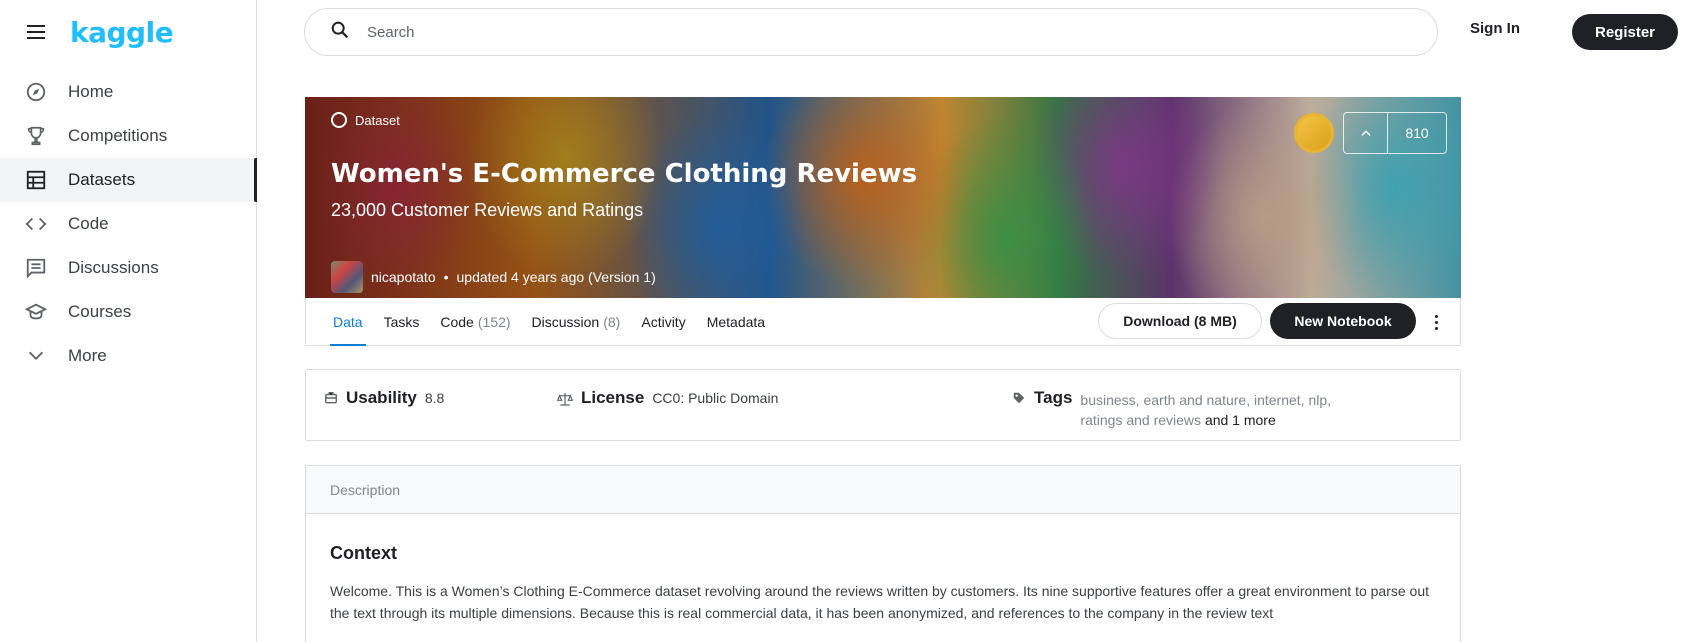 This screenshot has width=1691, height=642. What do you see at coordinates (102, 179) in the screenshot?
I see `sidebar-item-label: Datasets` at bounding box center [102, 179].